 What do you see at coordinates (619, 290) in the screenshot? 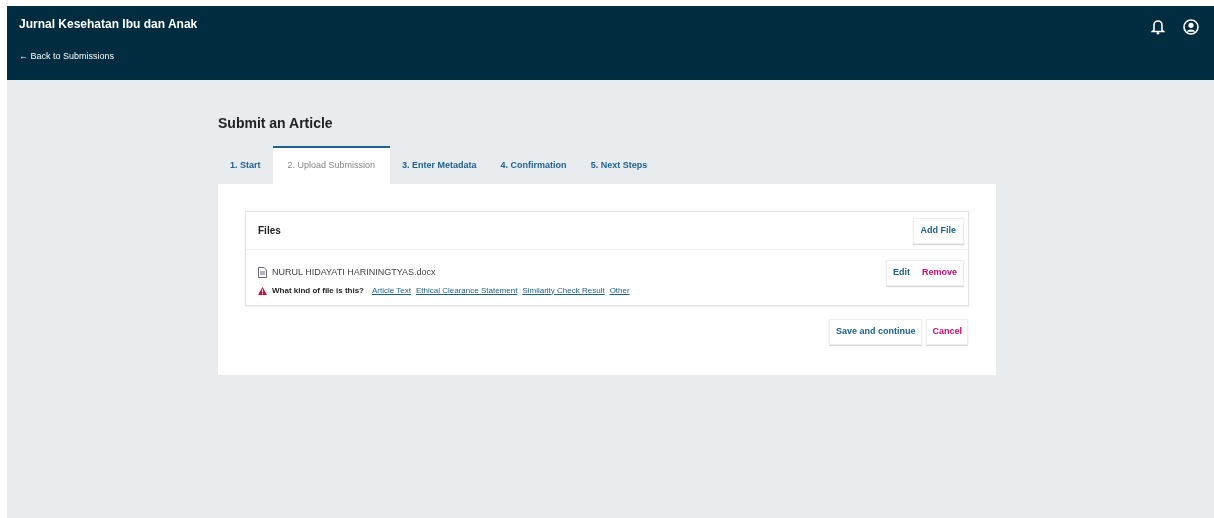
I see `file-type-link: Other` at bounding box center [619, 290].